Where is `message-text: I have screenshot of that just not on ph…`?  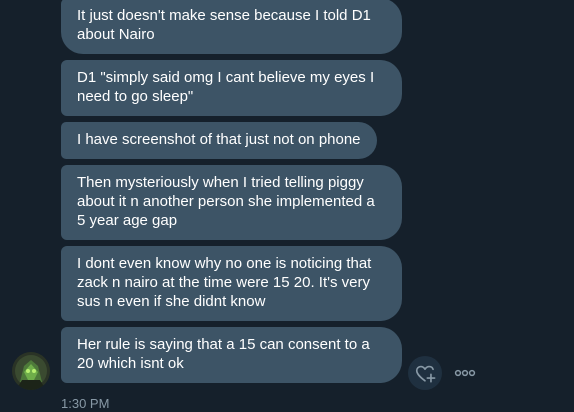
message-text: I have screenshot of that just not on ph… is located at coordinates (219, 139).